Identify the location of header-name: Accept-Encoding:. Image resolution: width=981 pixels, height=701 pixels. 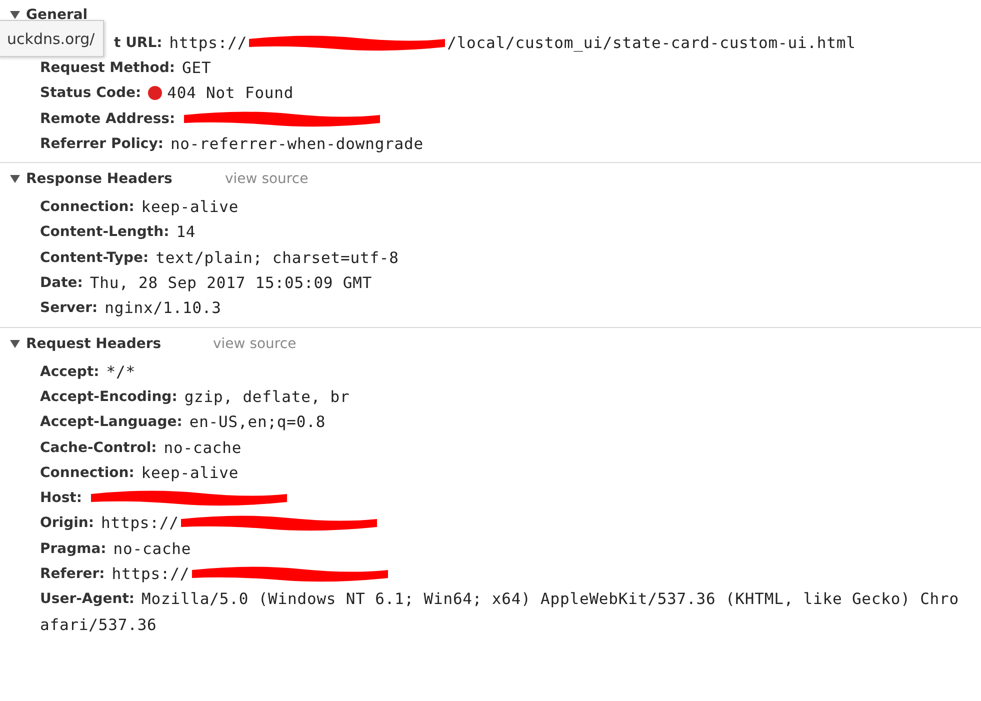
(109, 396).